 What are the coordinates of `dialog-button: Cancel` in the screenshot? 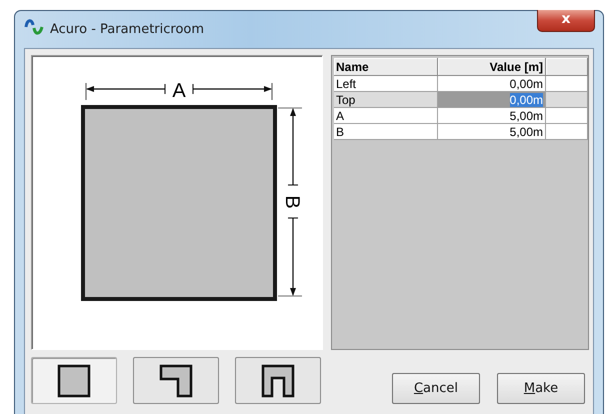 It's located at (436, 388).